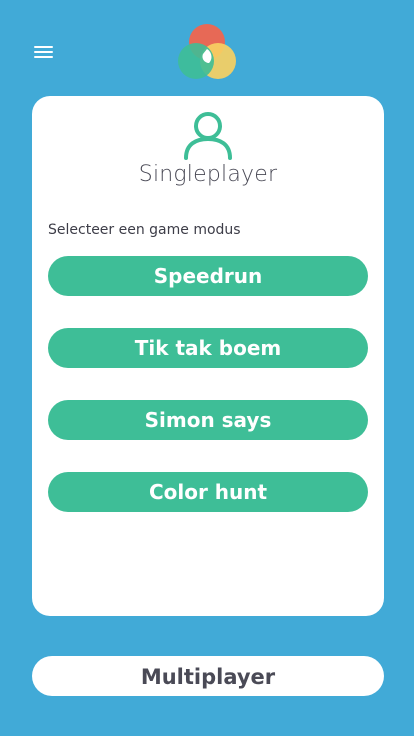 The width and height of the screenshot is (414, 736). What do you see at coordinates (208, 420) in the screenshot?
I see `simon-says-button: Simon says` at bounding box center [208, 420].